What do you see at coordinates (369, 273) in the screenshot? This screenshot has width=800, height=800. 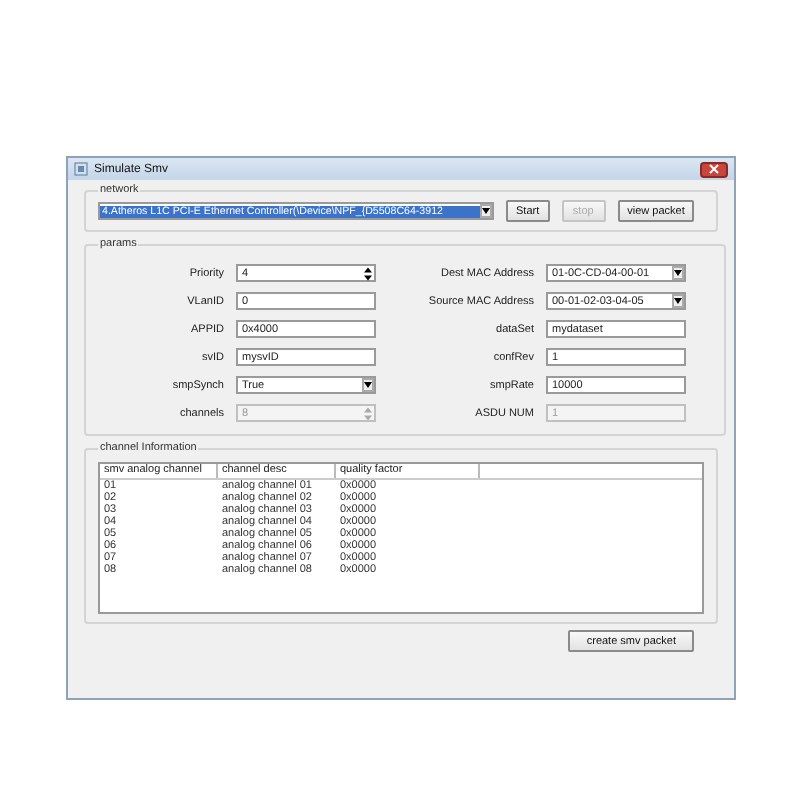 I see `spin-arrows-icon` at bounding box center [369, 273].